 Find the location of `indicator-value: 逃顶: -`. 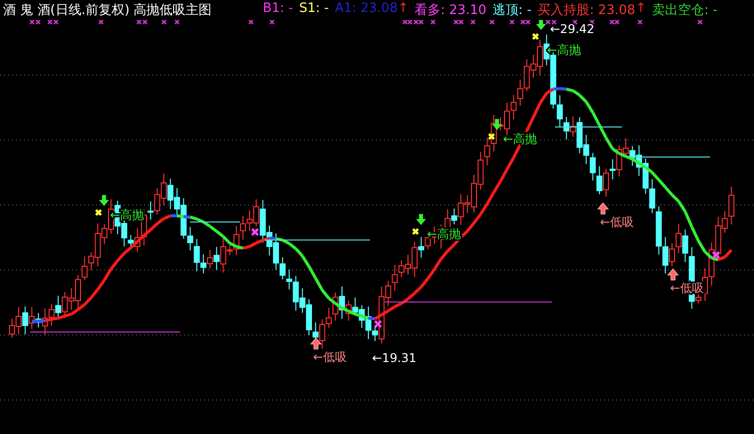

indicator-value: 逃顶: - is located at coordinates (512, 10).